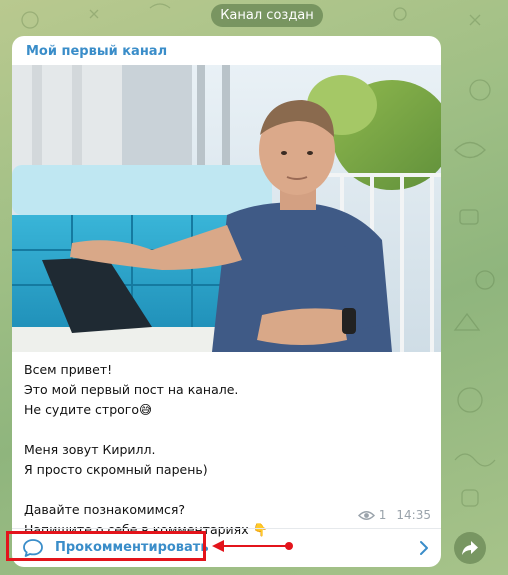  What do you see at coordinates (267, 15) in the screenshot?
I see `service-message-channel-created: Канал создан` at bounding box center [267, 15].